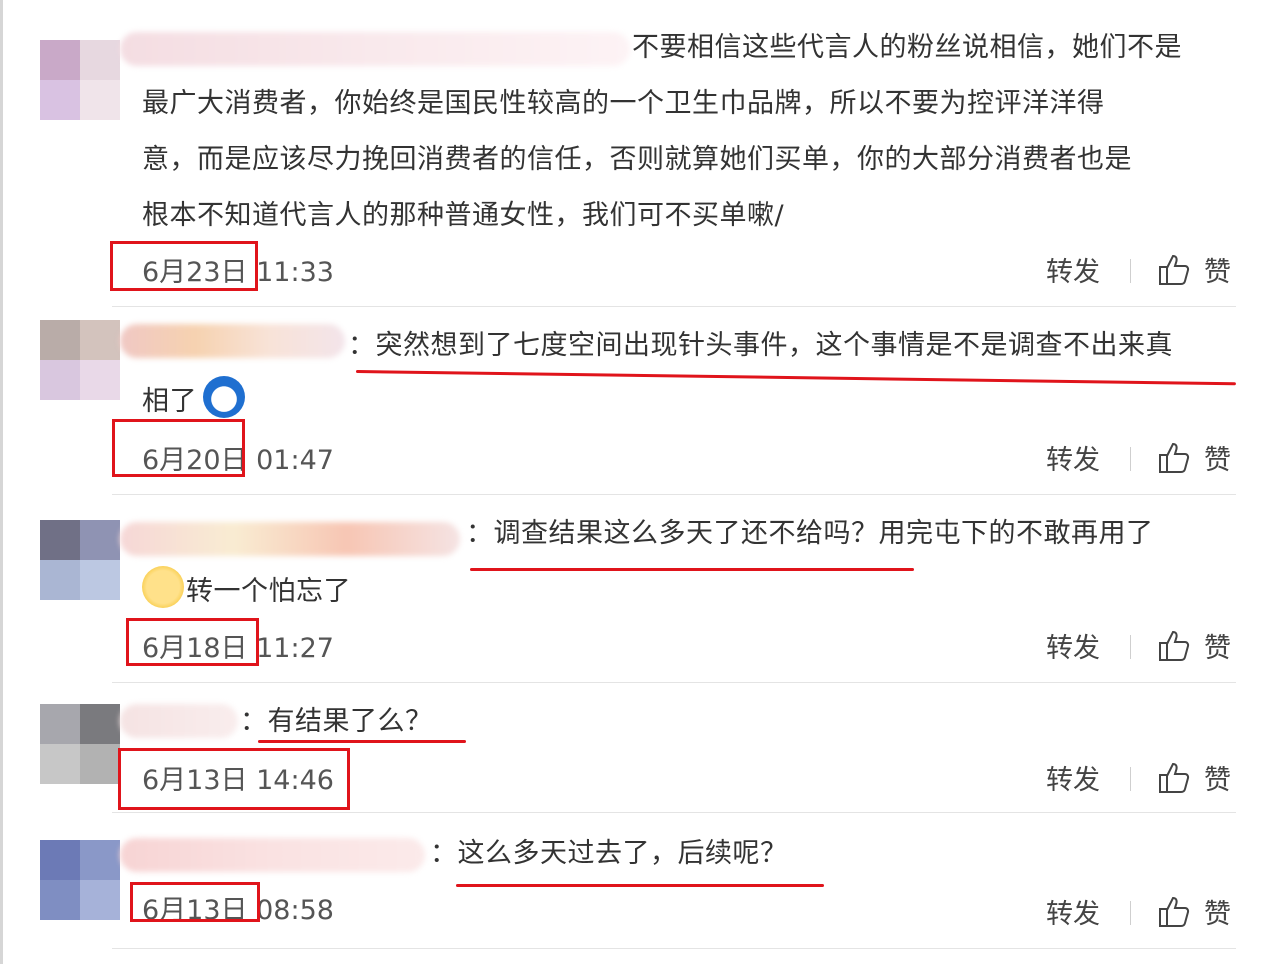 The height and width of the screenshot is (964, 1274). I want to click on comment-text: 转一个怕忘了, so click(268, 591).